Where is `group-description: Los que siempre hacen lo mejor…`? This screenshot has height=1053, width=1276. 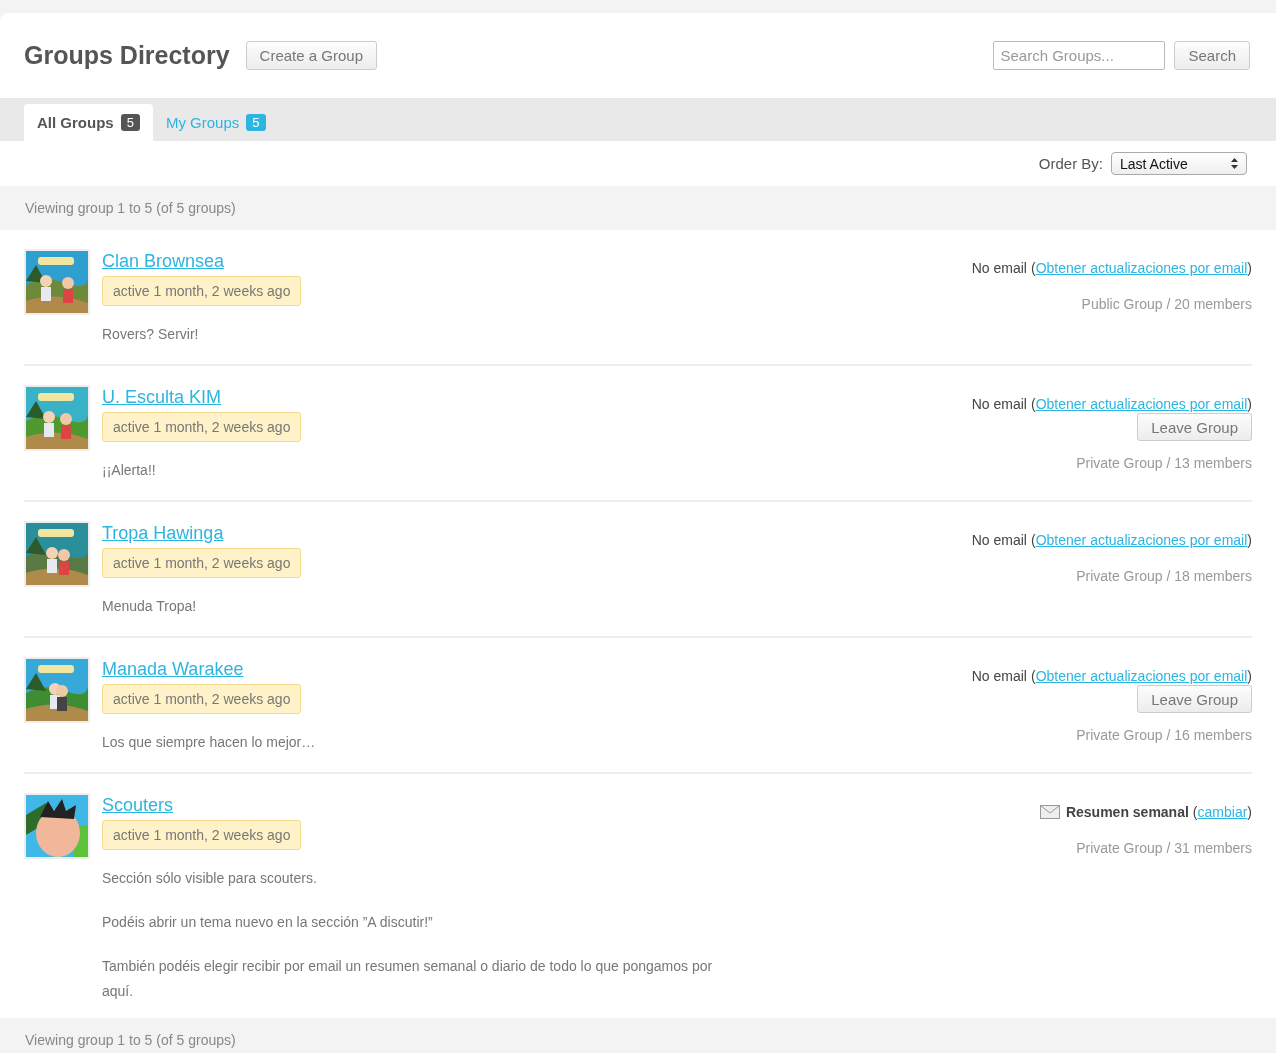 group-description: Los que siempre hacen lo mejor… is located at coordinates (209, 742).